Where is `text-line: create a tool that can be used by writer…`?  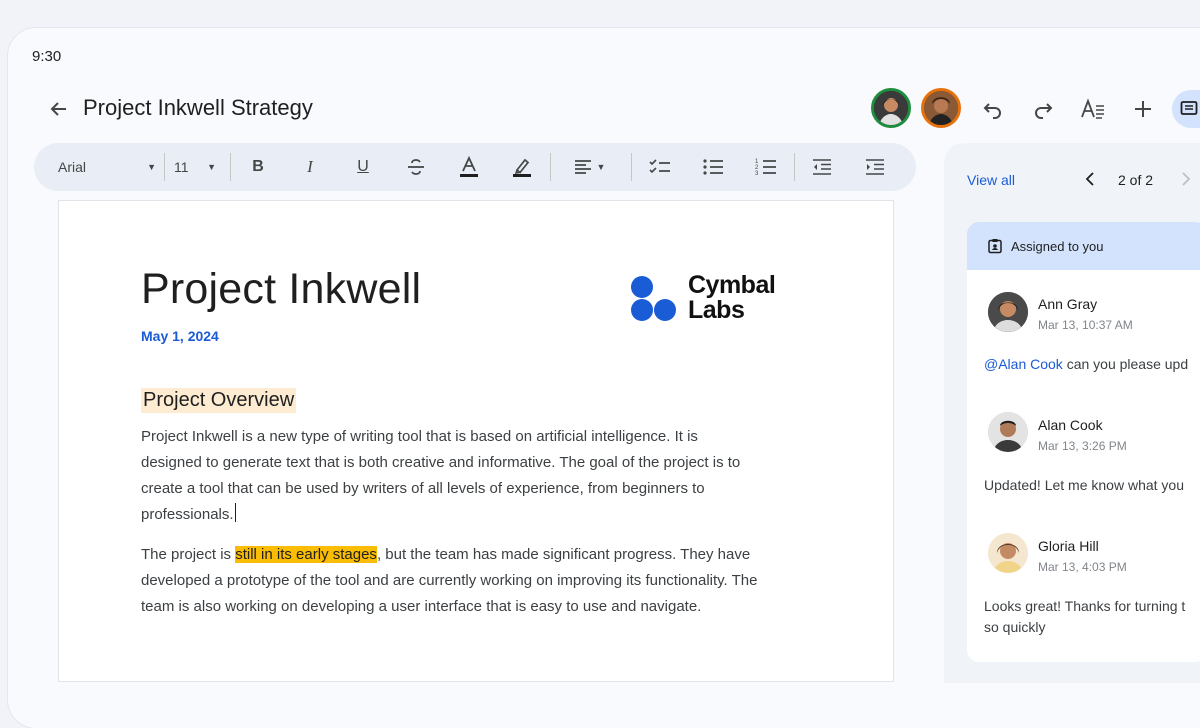
text-line: create a tool that can be used by writer… is located at coordinates (423, 488).